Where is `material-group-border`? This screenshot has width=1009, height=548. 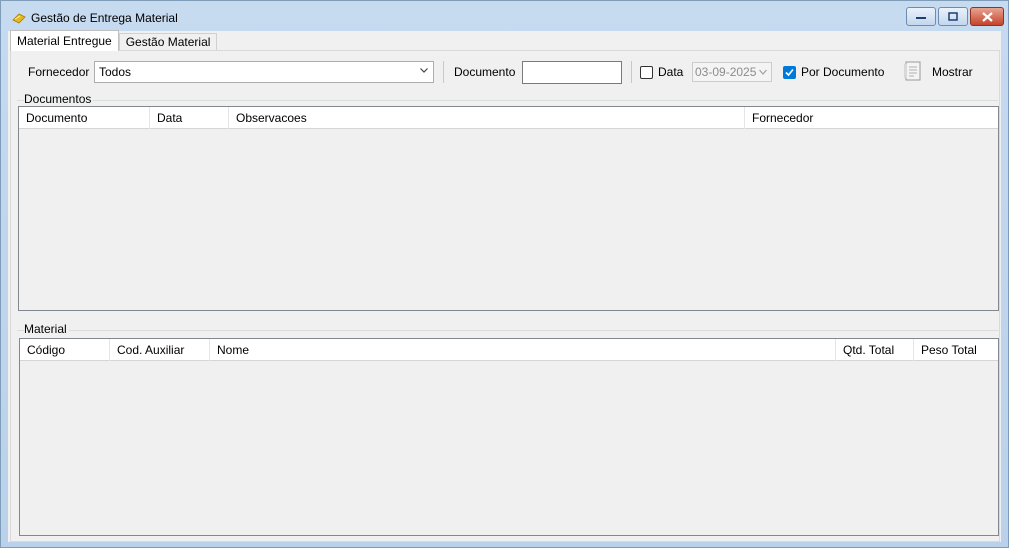
material-group-border is located at coordinates (508, 330).